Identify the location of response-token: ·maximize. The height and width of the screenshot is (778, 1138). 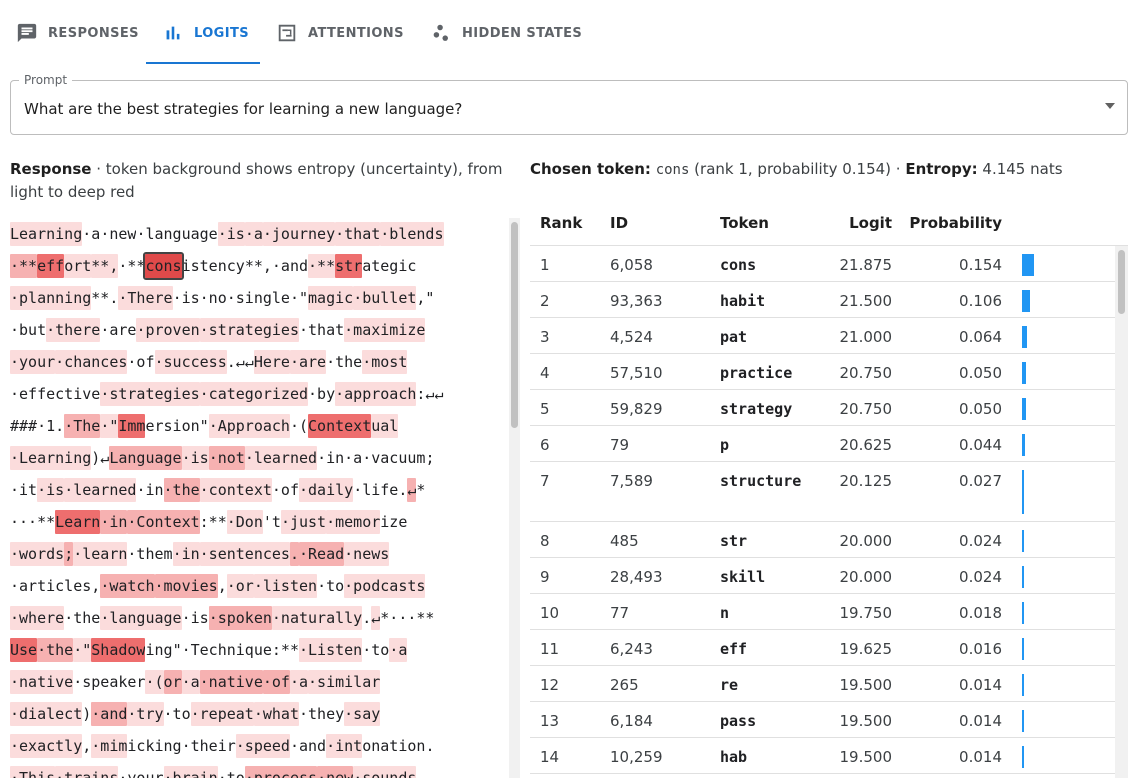
(385, 330).